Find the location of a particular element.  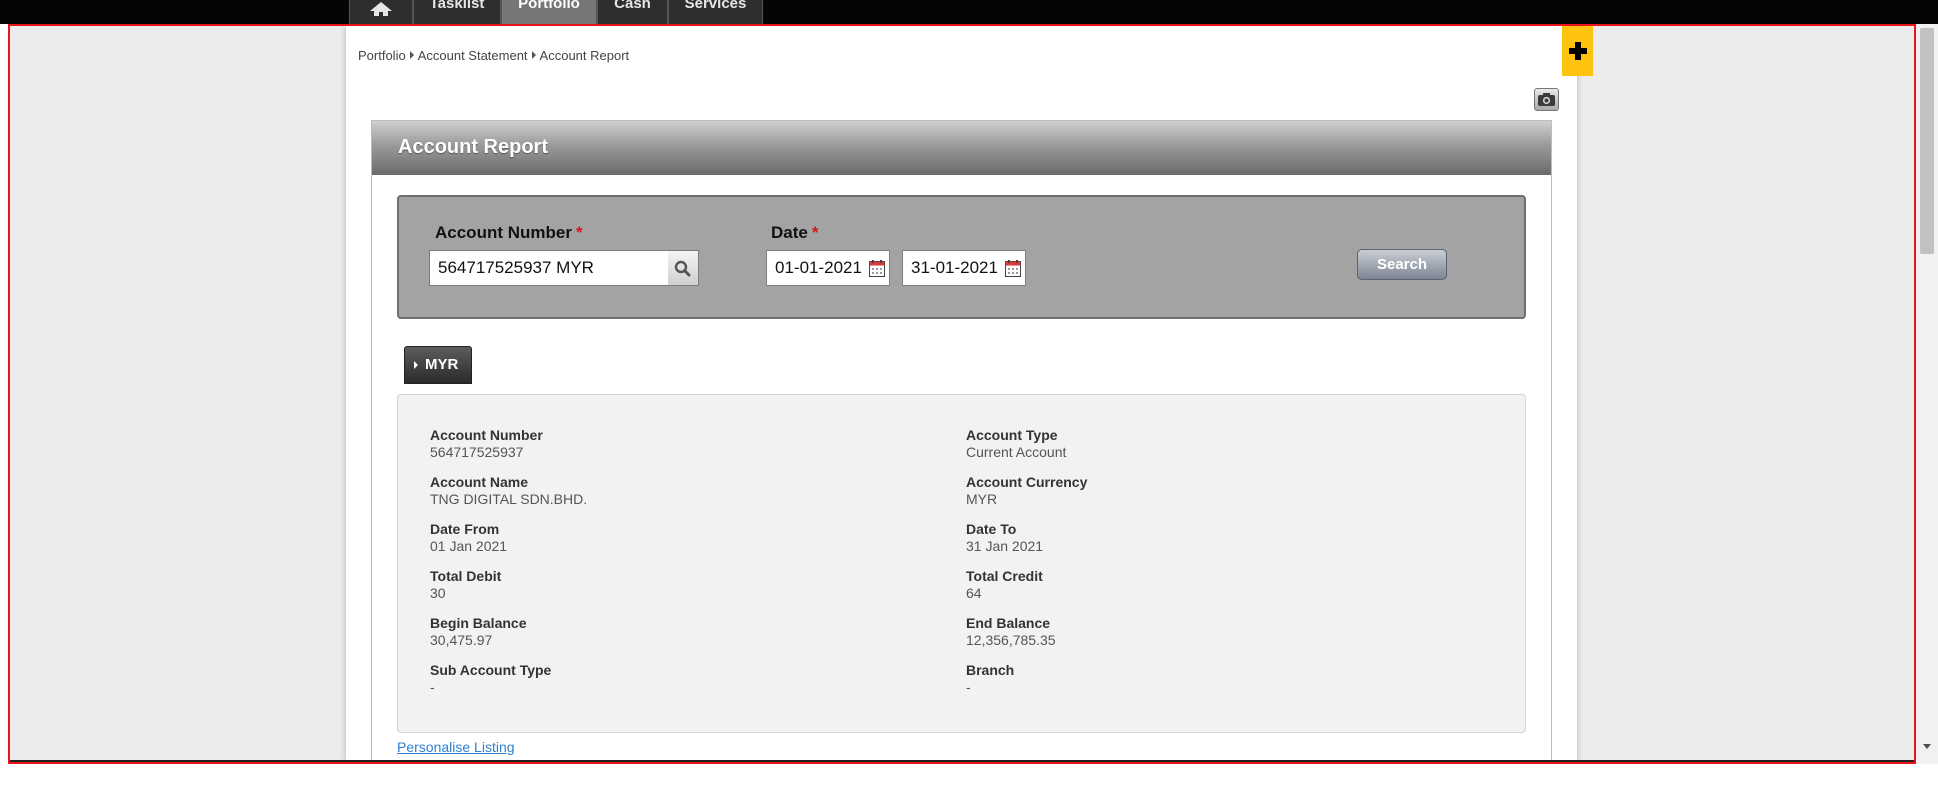

breadcrumb-account-report: Account Report is located at coordinates (584, 55).